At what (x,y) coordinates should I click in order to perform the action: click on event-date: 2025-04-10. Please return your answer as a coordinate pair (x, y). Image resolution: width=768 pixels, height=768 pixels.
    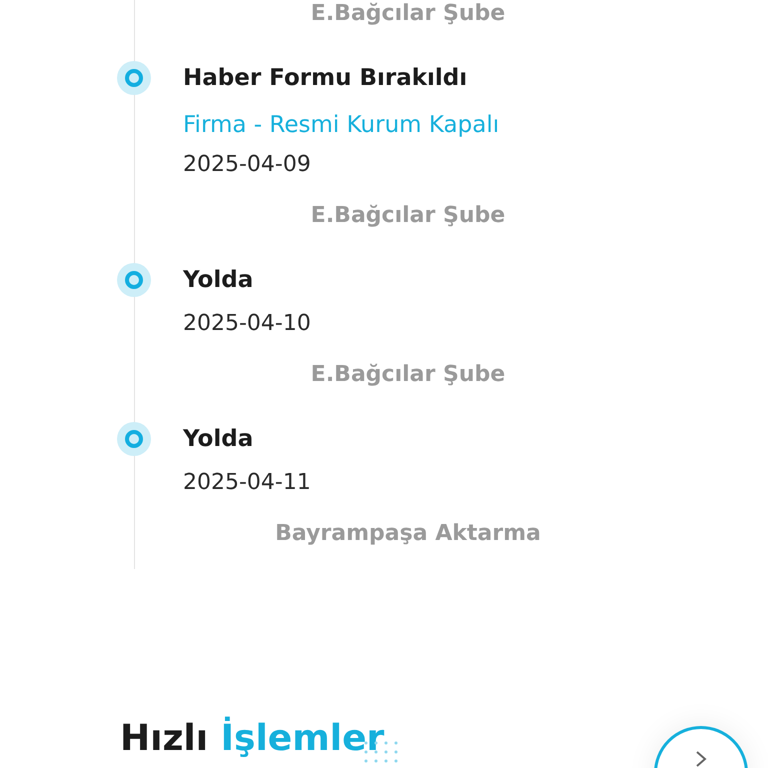
    Looking at the image, I should click on (247, 324).